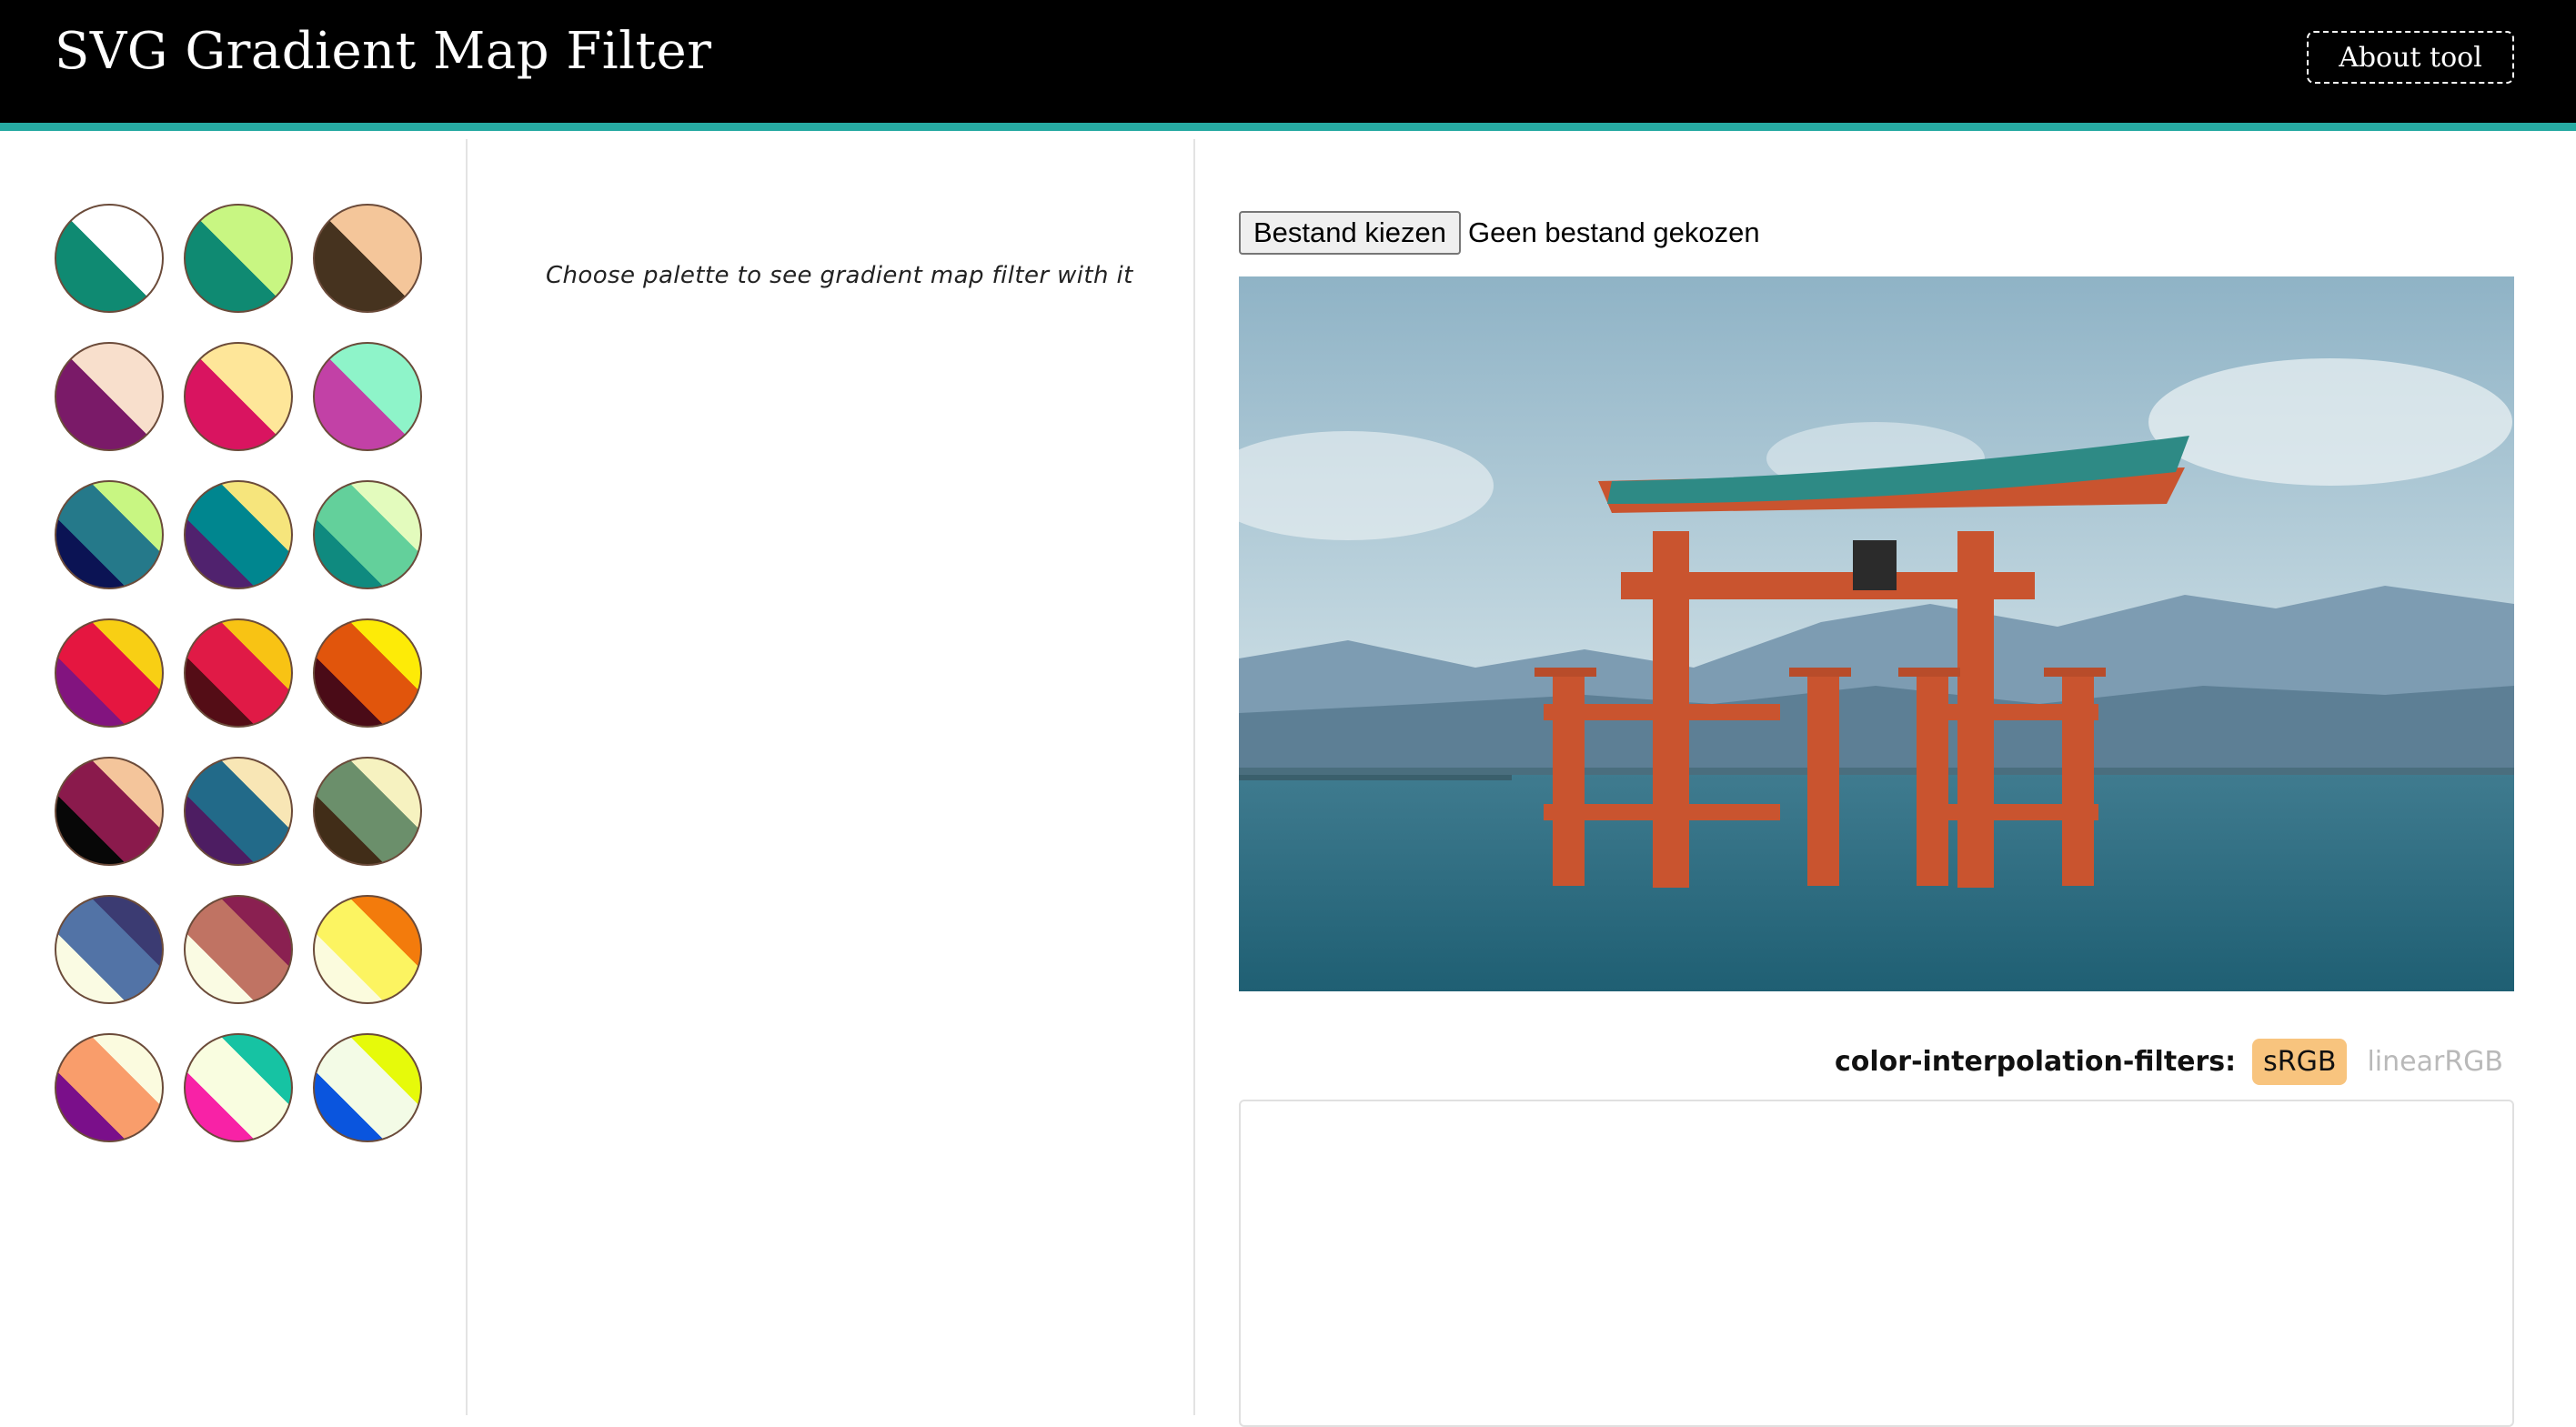 This screenshot has height=1427, width=2576. Describe the element at coordinates (1288, 65) in the screenshot. I see `app-header: SVG Gradient Map Filter About tool` at that location.